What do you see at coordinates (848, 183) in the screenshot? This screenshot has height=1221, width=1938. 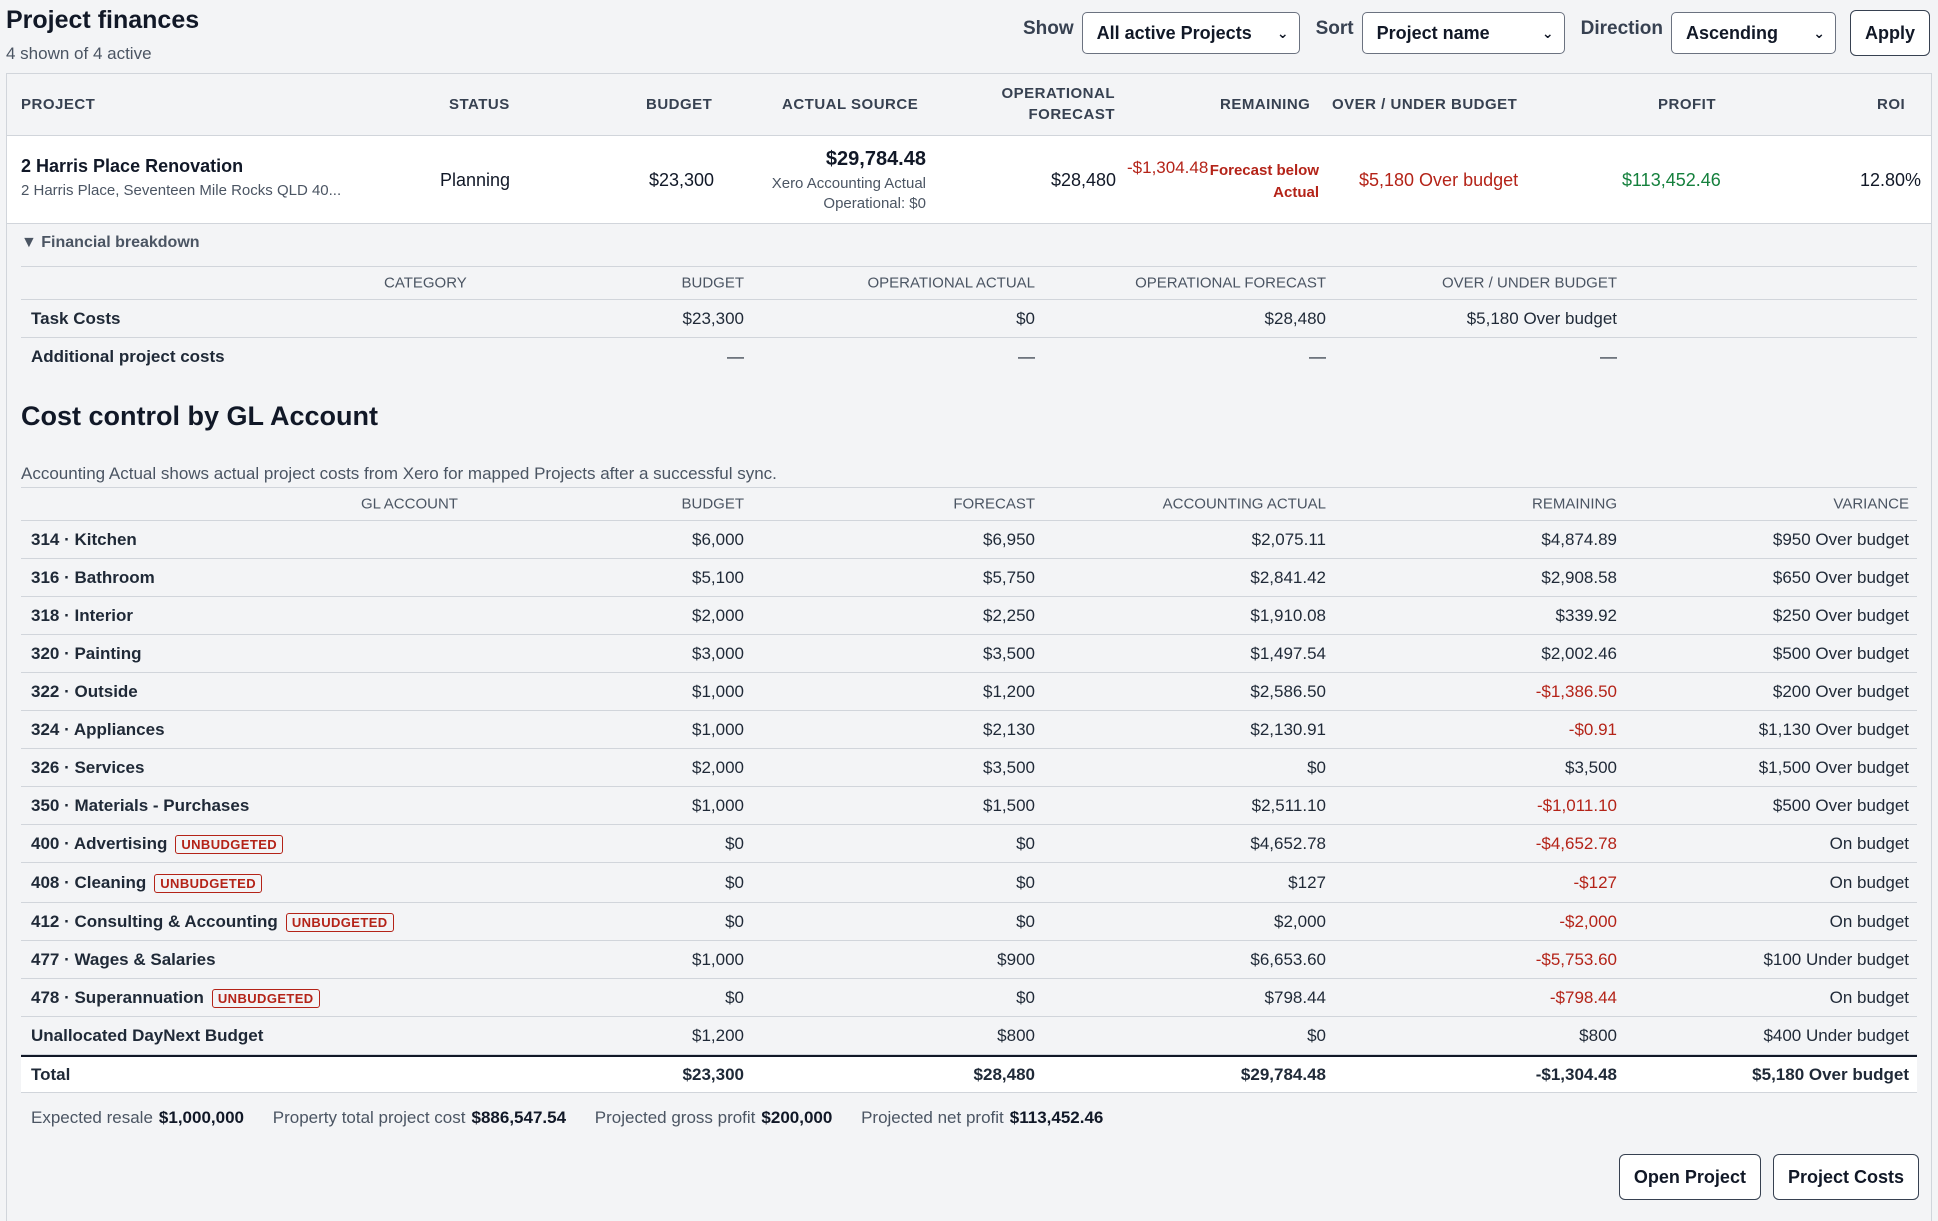 I see `project-actual-source: Xero Accounting Actual` at bounding box center [848, 183].